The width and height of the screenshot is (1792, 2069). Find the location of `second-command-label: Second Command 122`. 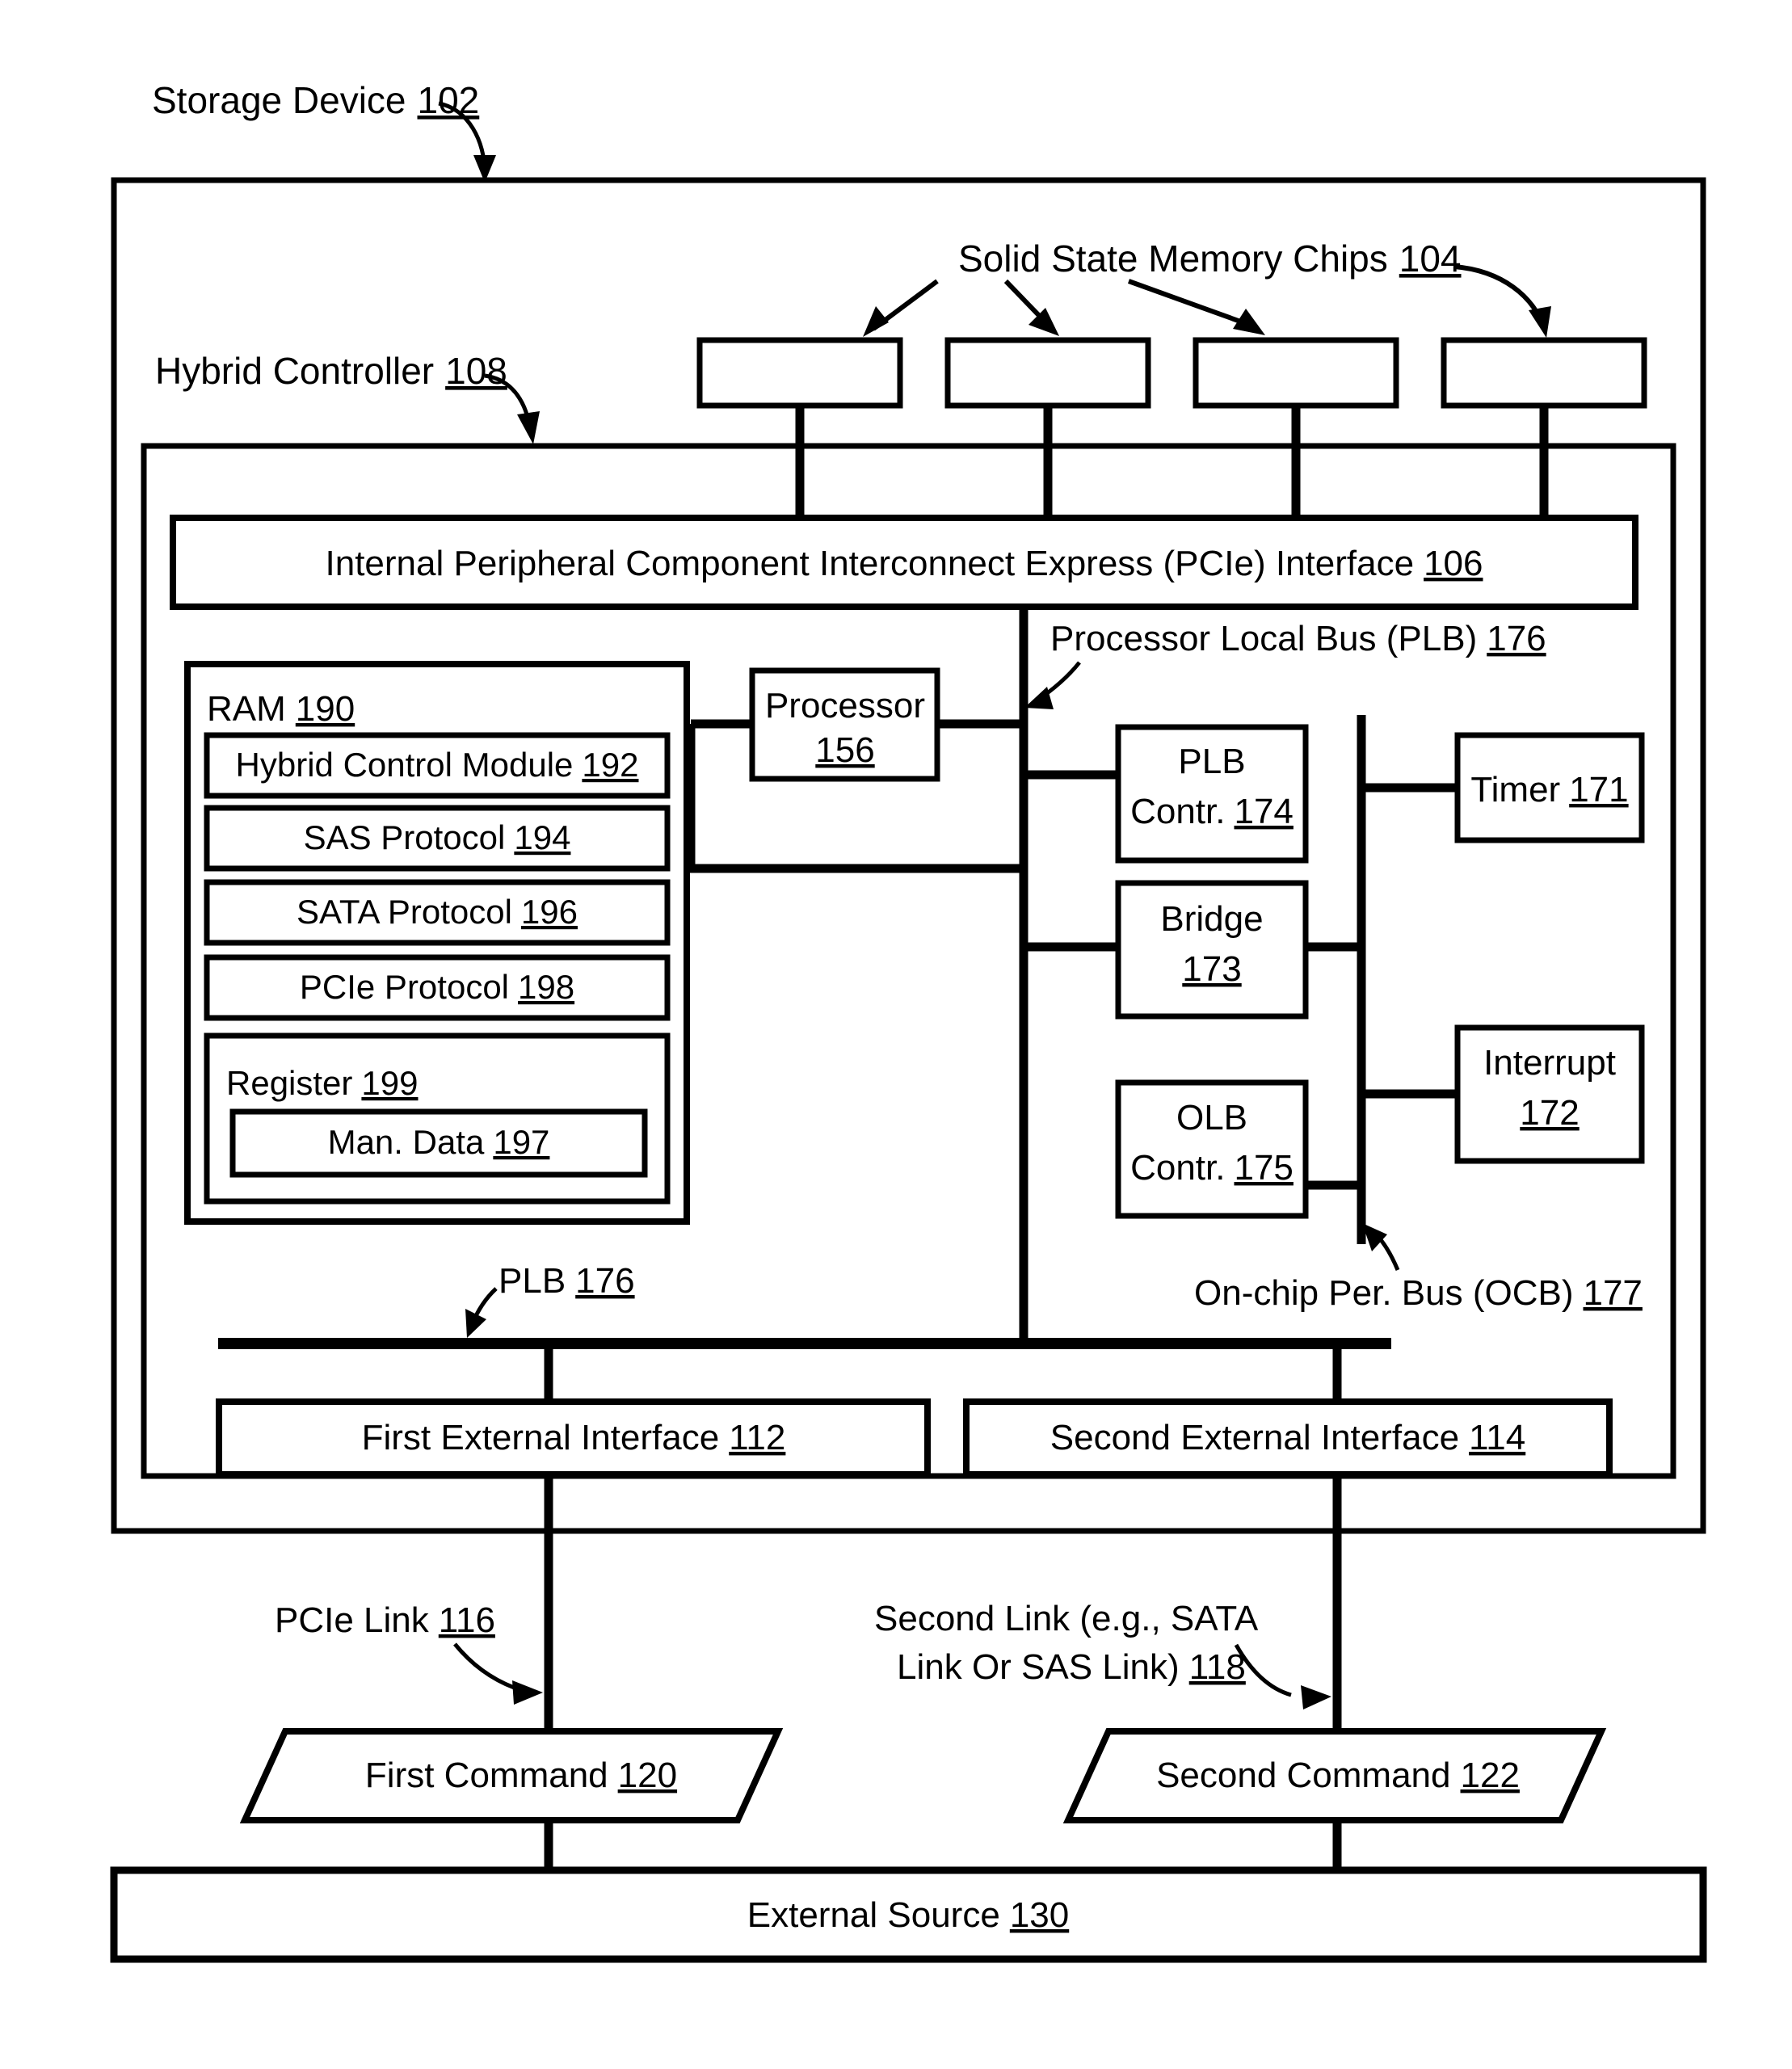

second-command-label: Second Command 122 is located at coordinates (1338, 1776).